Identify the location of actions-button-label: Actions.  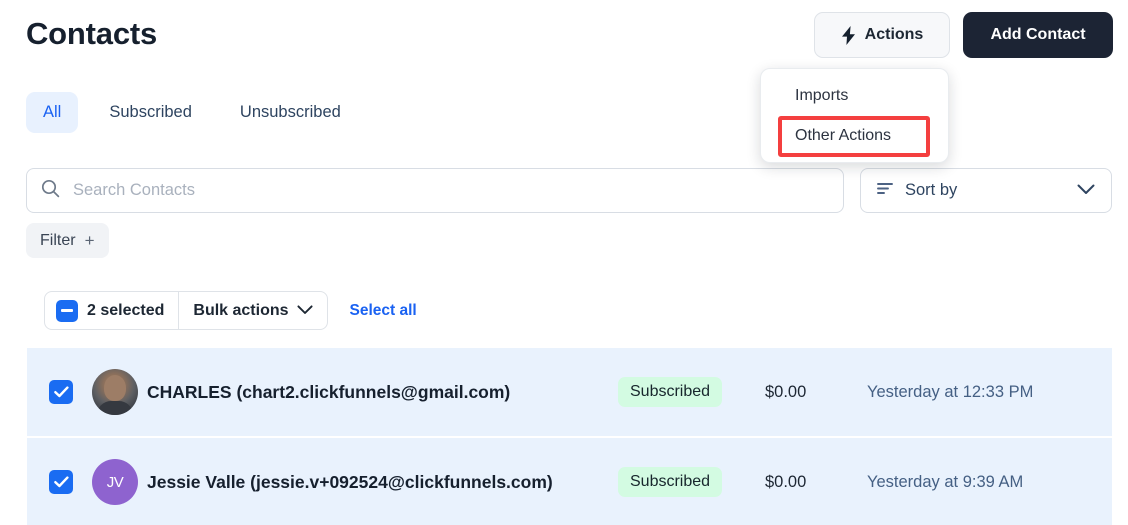
(894, 34).